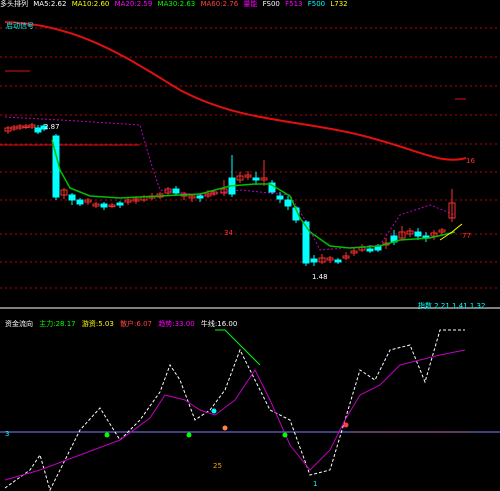 This screenshot has width=500, height=491. I want to click on price-high-label: 2.87, so click(52, 127).